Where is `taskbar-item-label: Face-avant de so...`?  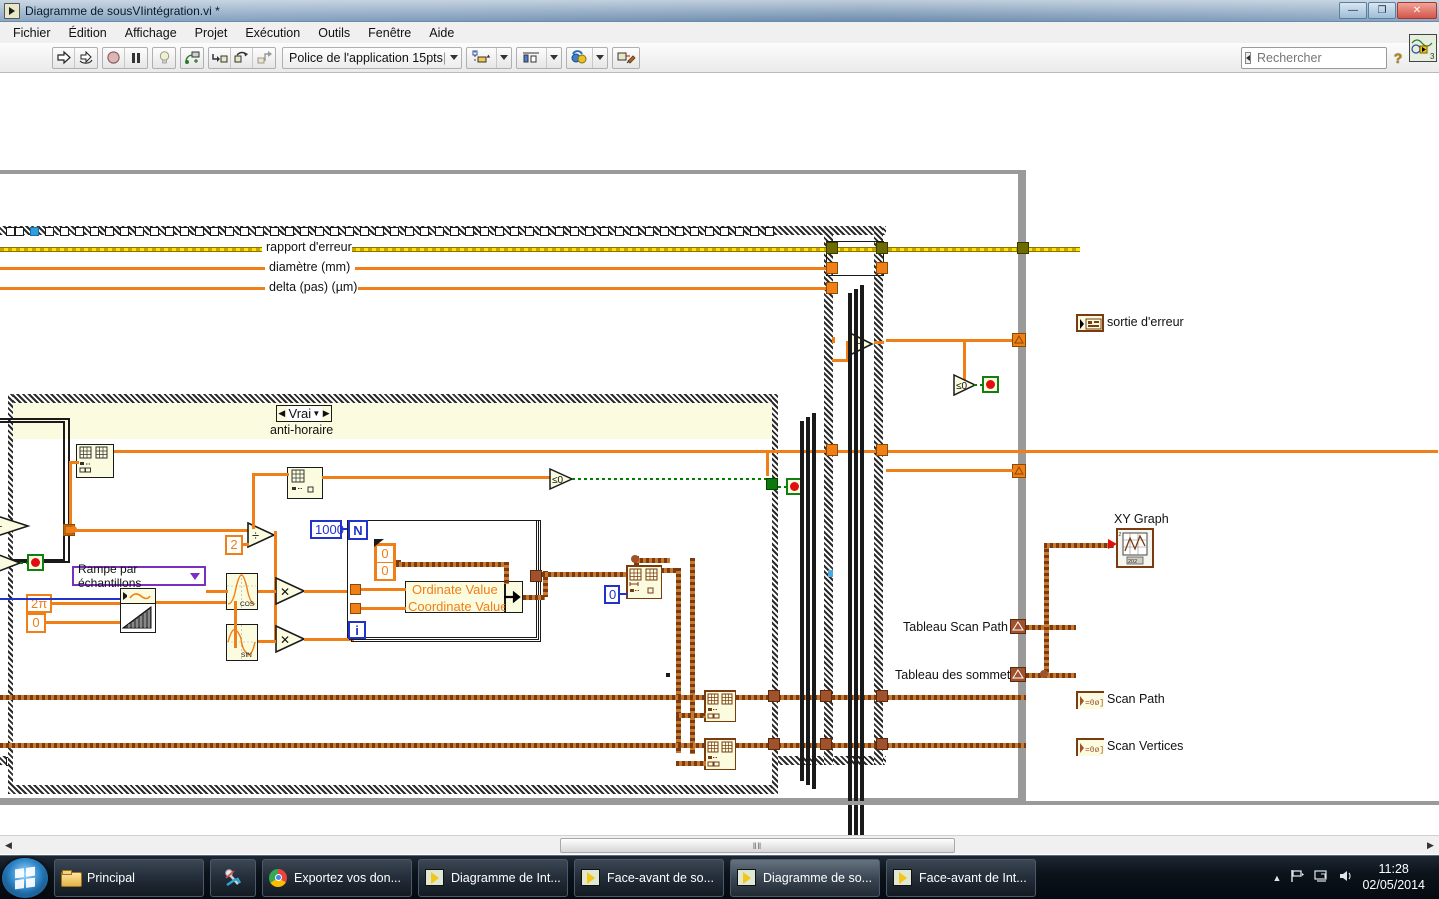
taskbar-item-label: Face-avant de so... is located at coordinates (661, 877).